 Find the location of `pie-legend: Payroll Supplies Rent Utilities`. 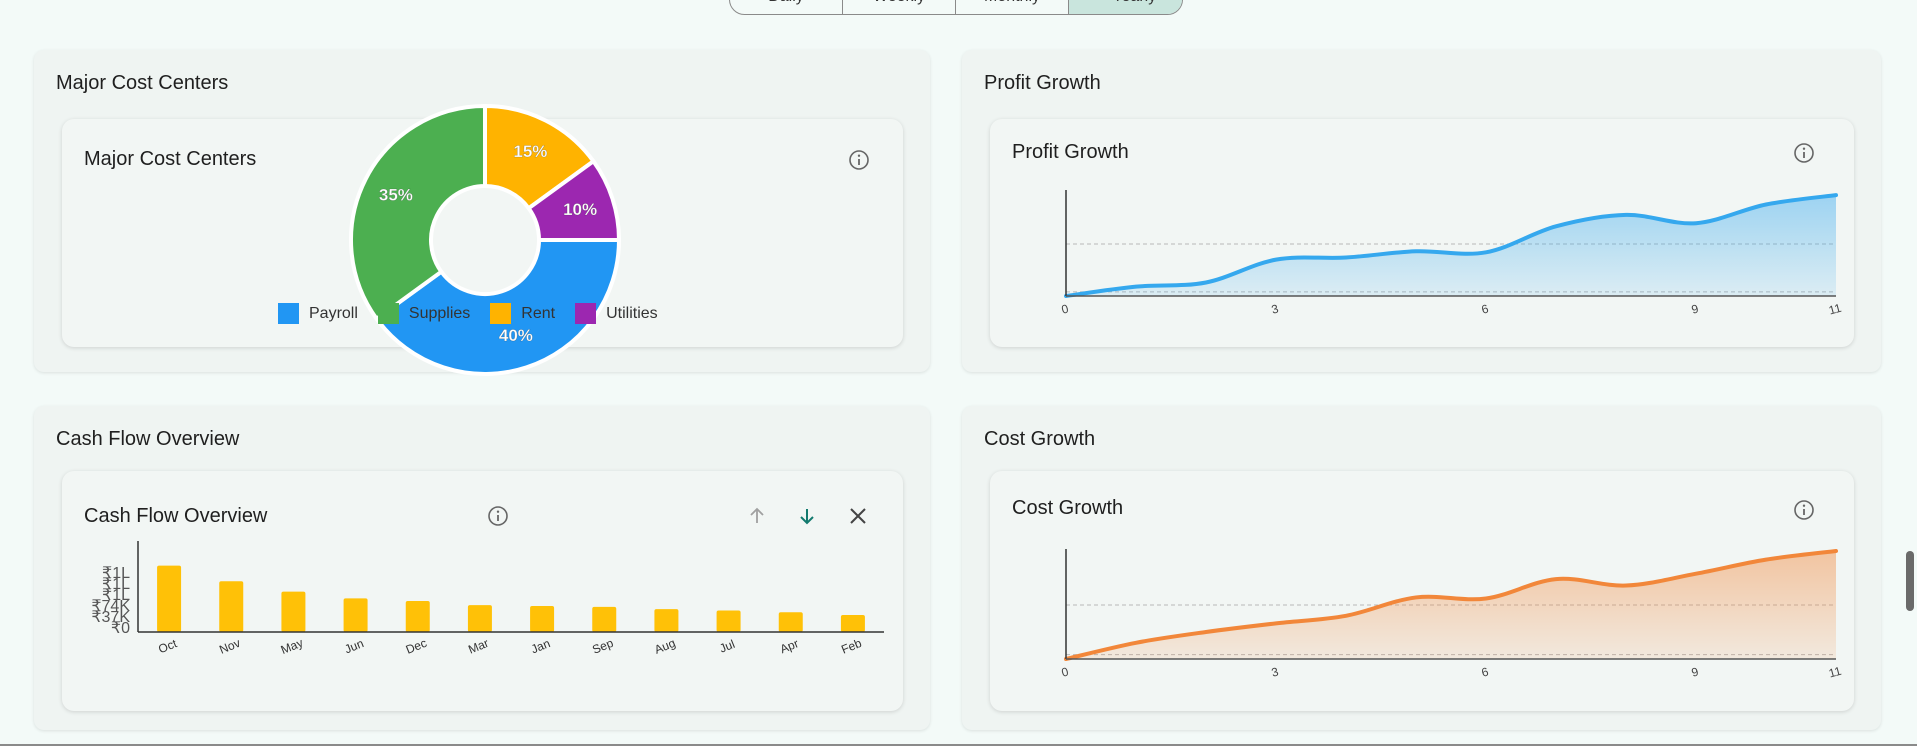

pie-legend: Payroll Supplies Rent Utilities is located at coordinates (478, 313).